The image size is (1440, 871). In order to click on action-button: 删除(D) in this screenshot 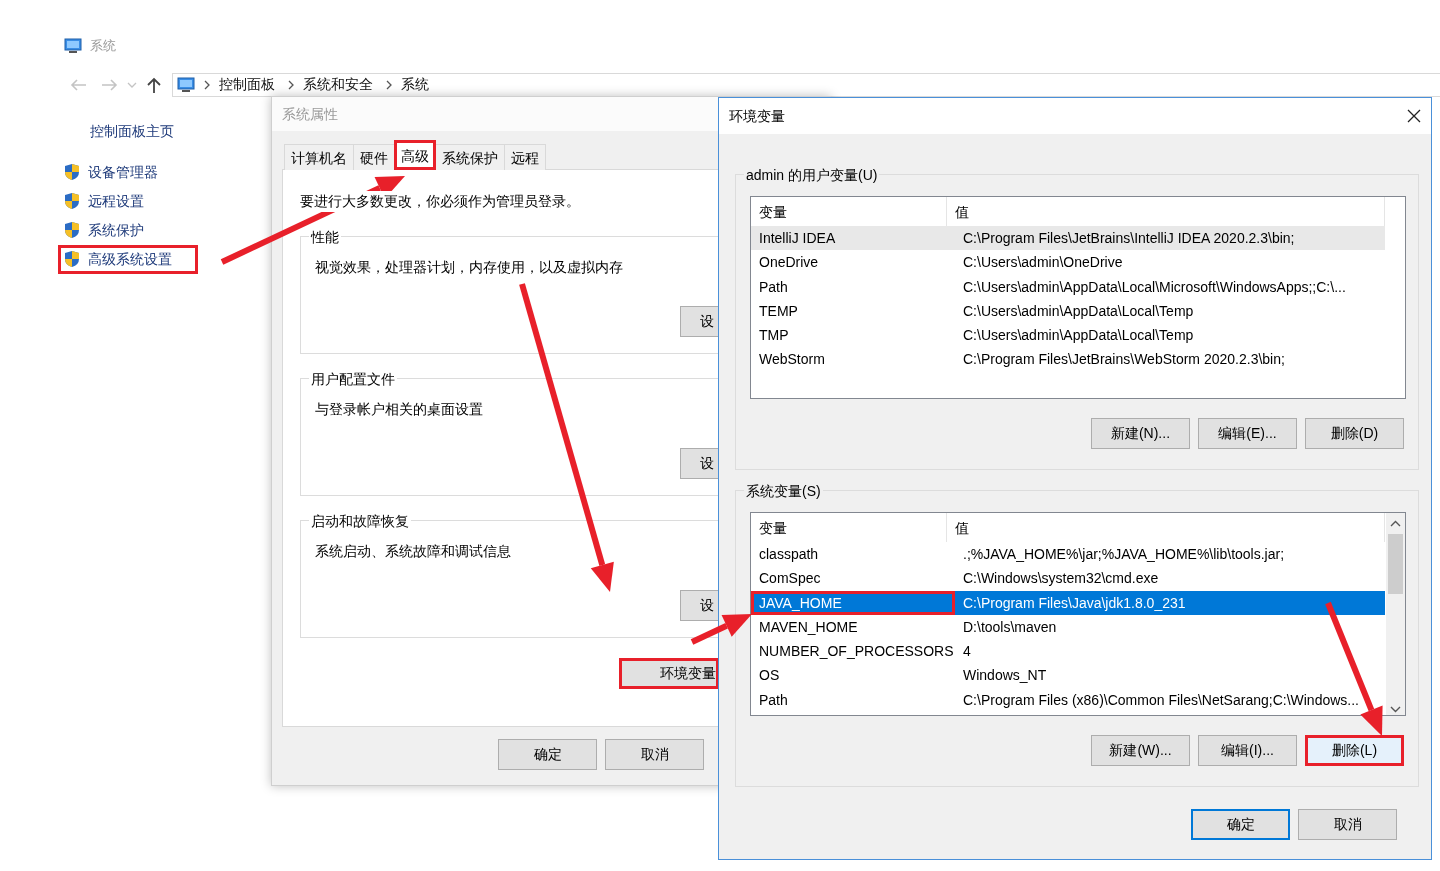, I will do `click(1354, 433)`.